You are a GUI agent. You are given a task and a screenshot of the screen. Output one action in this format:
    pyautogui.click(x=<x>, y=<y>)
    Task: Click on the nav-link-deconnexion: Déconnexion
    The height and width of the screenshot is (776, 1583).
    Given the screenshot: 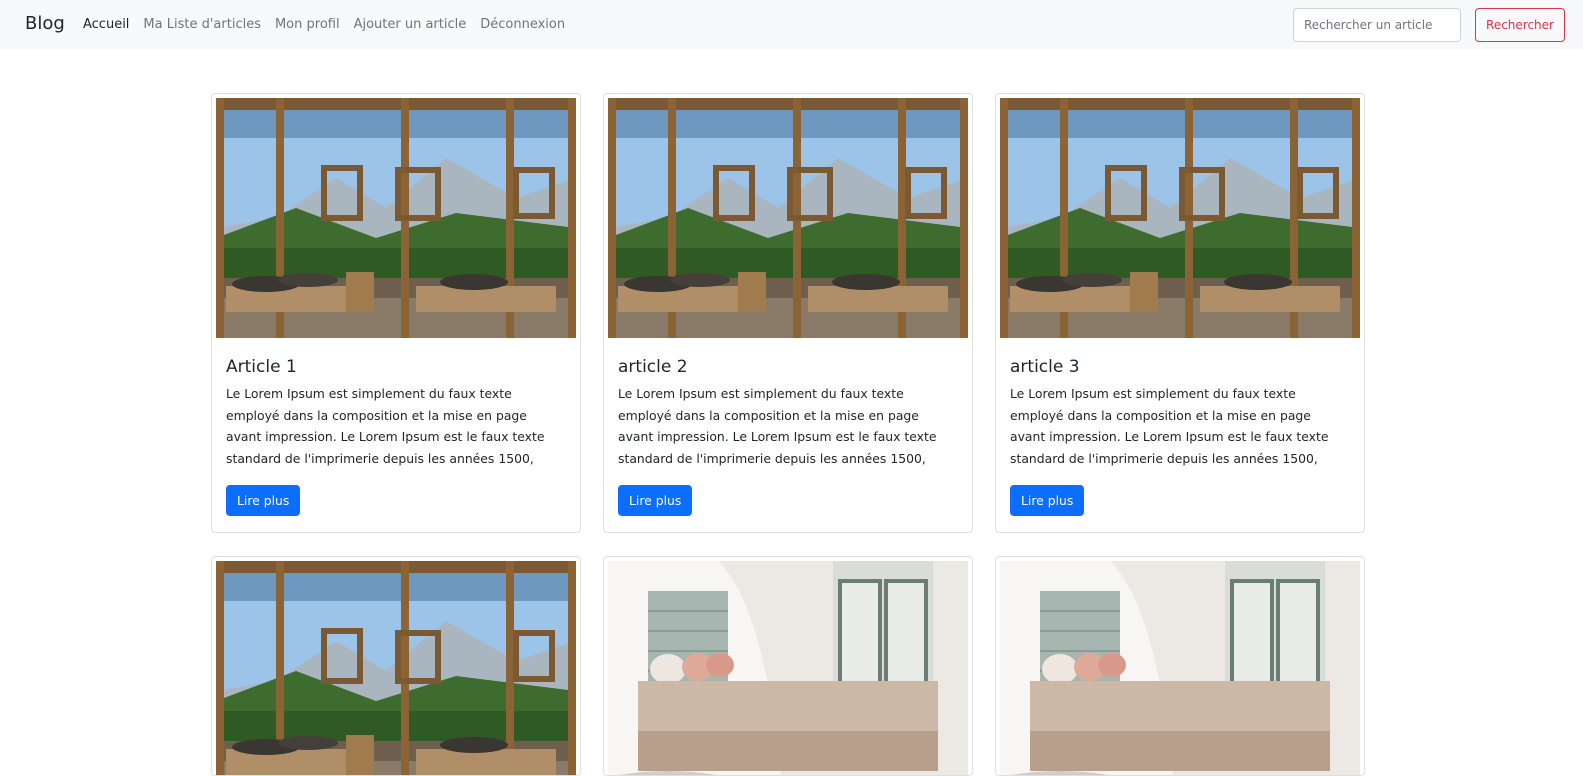 What is the action you would take?
    pyautogui.click(x=522, y=24)
    